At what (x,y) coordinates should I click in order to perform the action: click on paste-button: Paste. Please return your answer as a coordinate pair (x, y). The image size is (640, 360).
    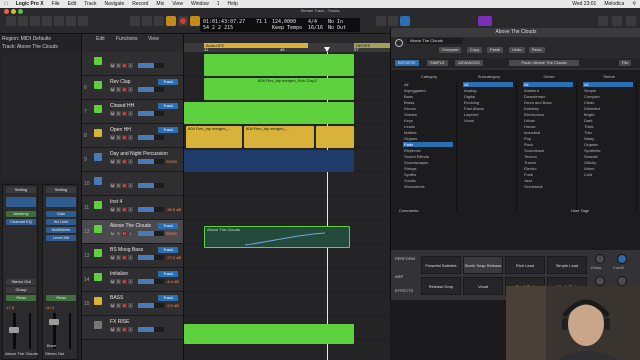
    Looking at the image, I should click on (495, 50).